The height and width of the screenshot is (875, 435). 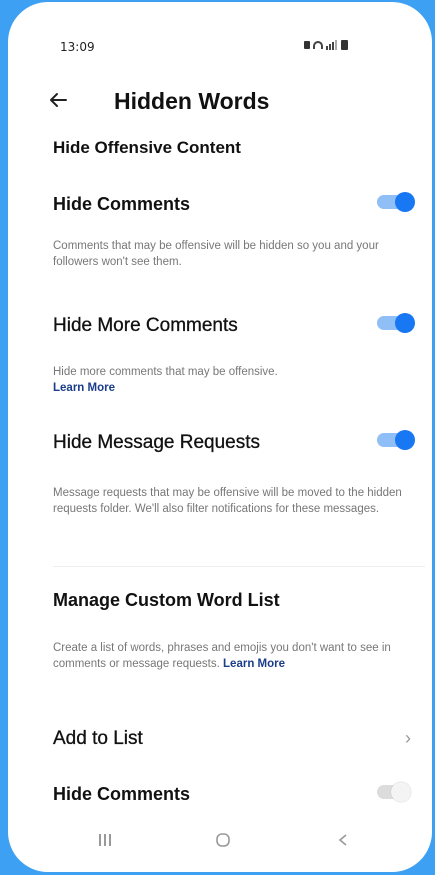 What do you see at coordinates (239, 739) in the screenshot?
I see `row-add-to-list: Add to List ›` at bounding box center [239, 739].